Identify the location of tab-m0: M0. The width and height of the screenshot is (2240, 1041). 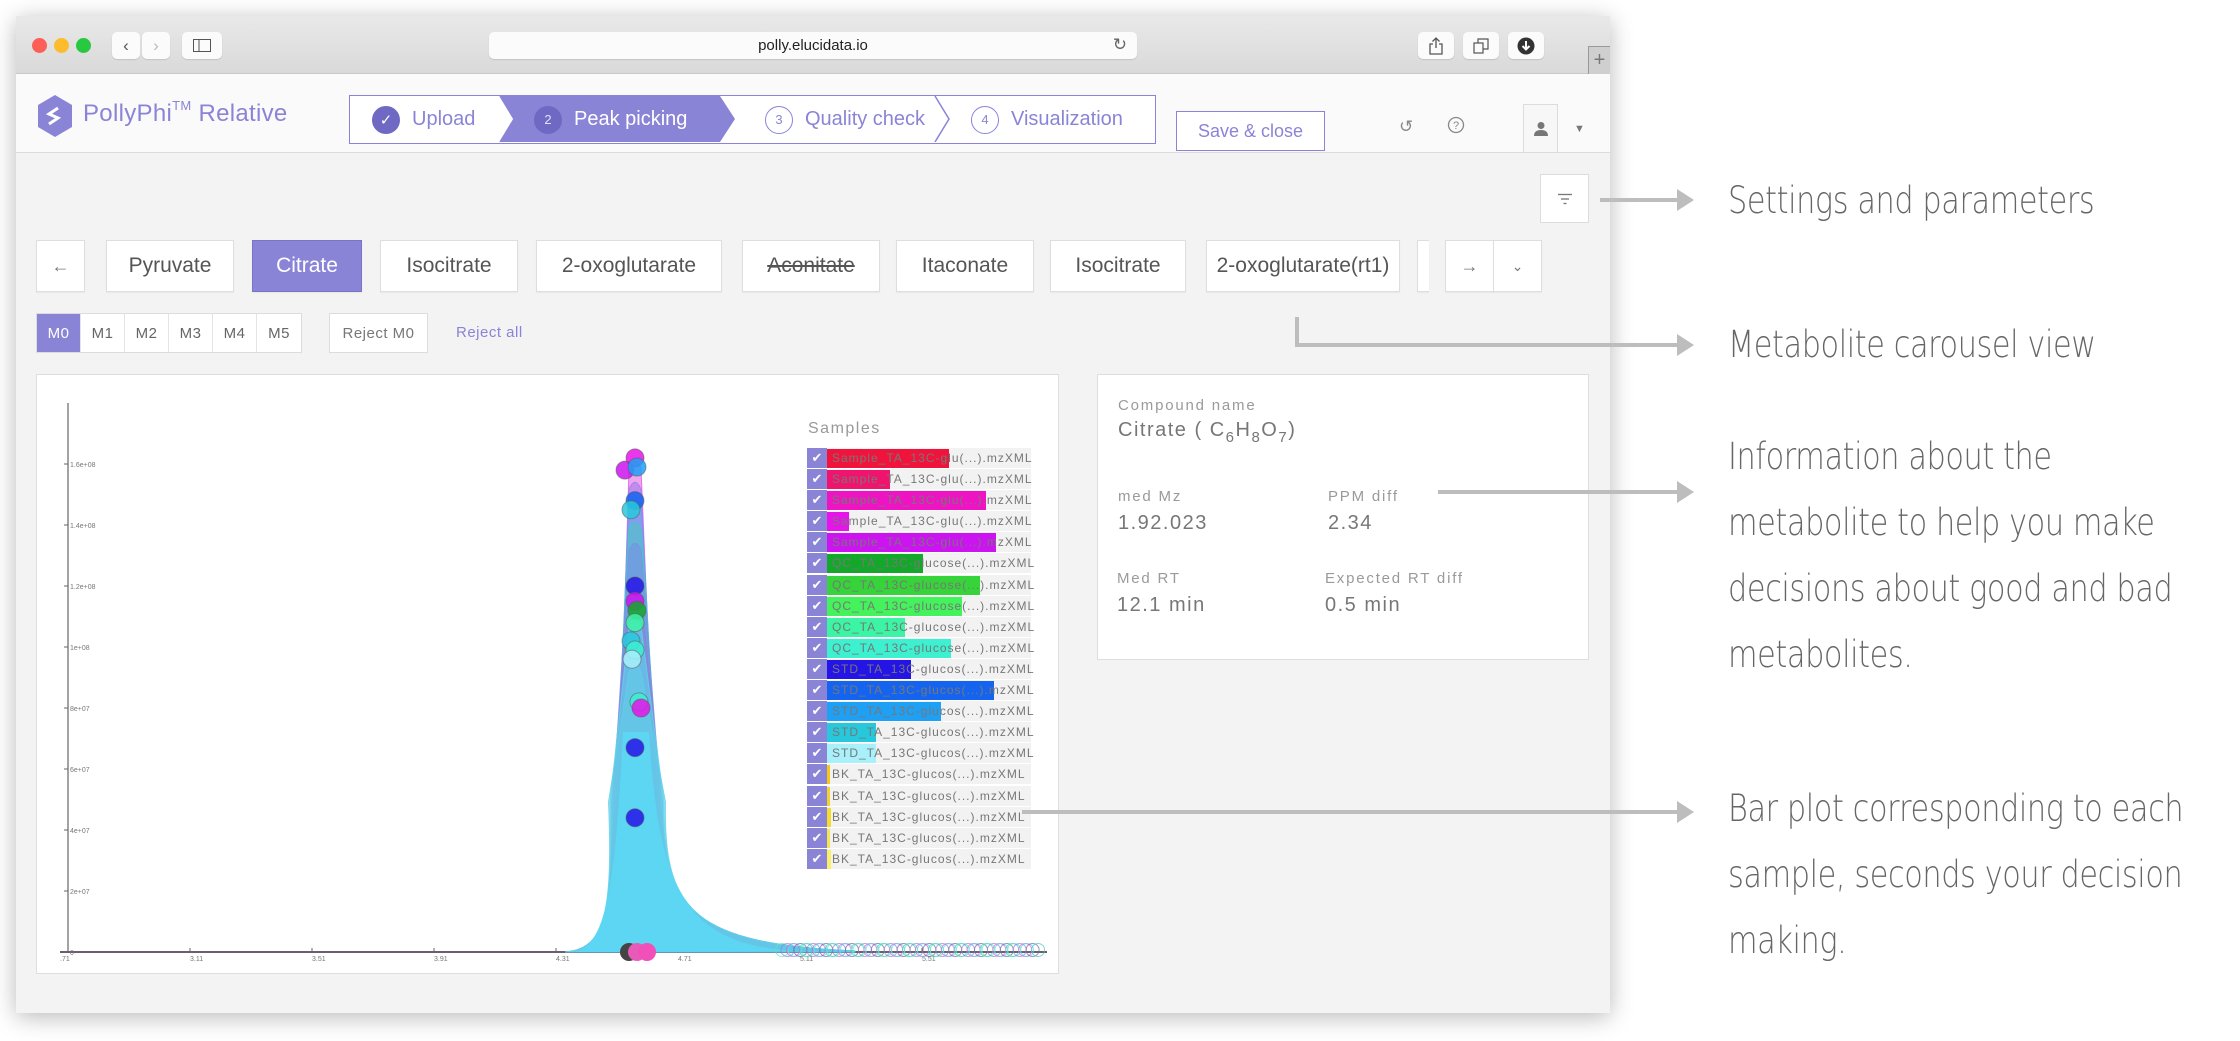
(59, 333).